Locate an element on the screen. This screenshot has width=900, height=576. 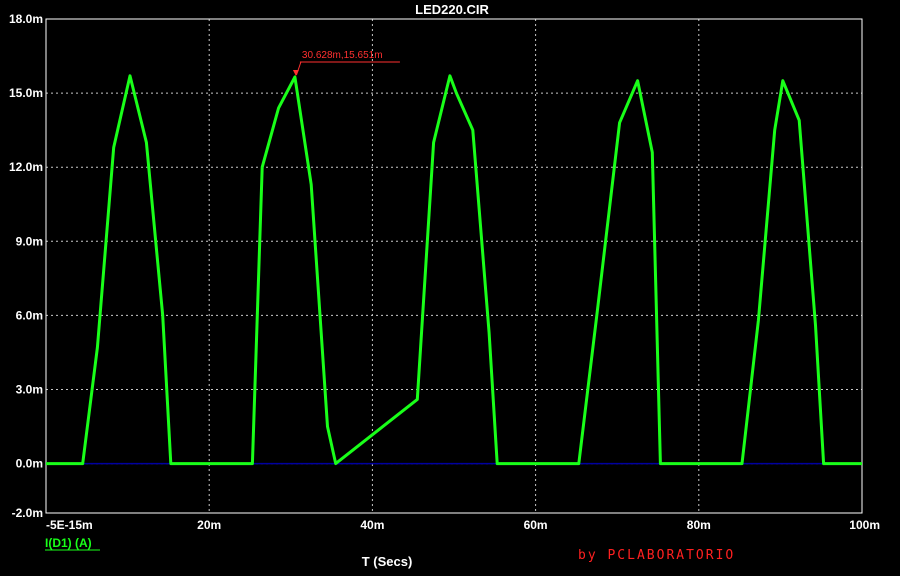
y-tick-label: 15.0m is located at coordinates (26, 93).